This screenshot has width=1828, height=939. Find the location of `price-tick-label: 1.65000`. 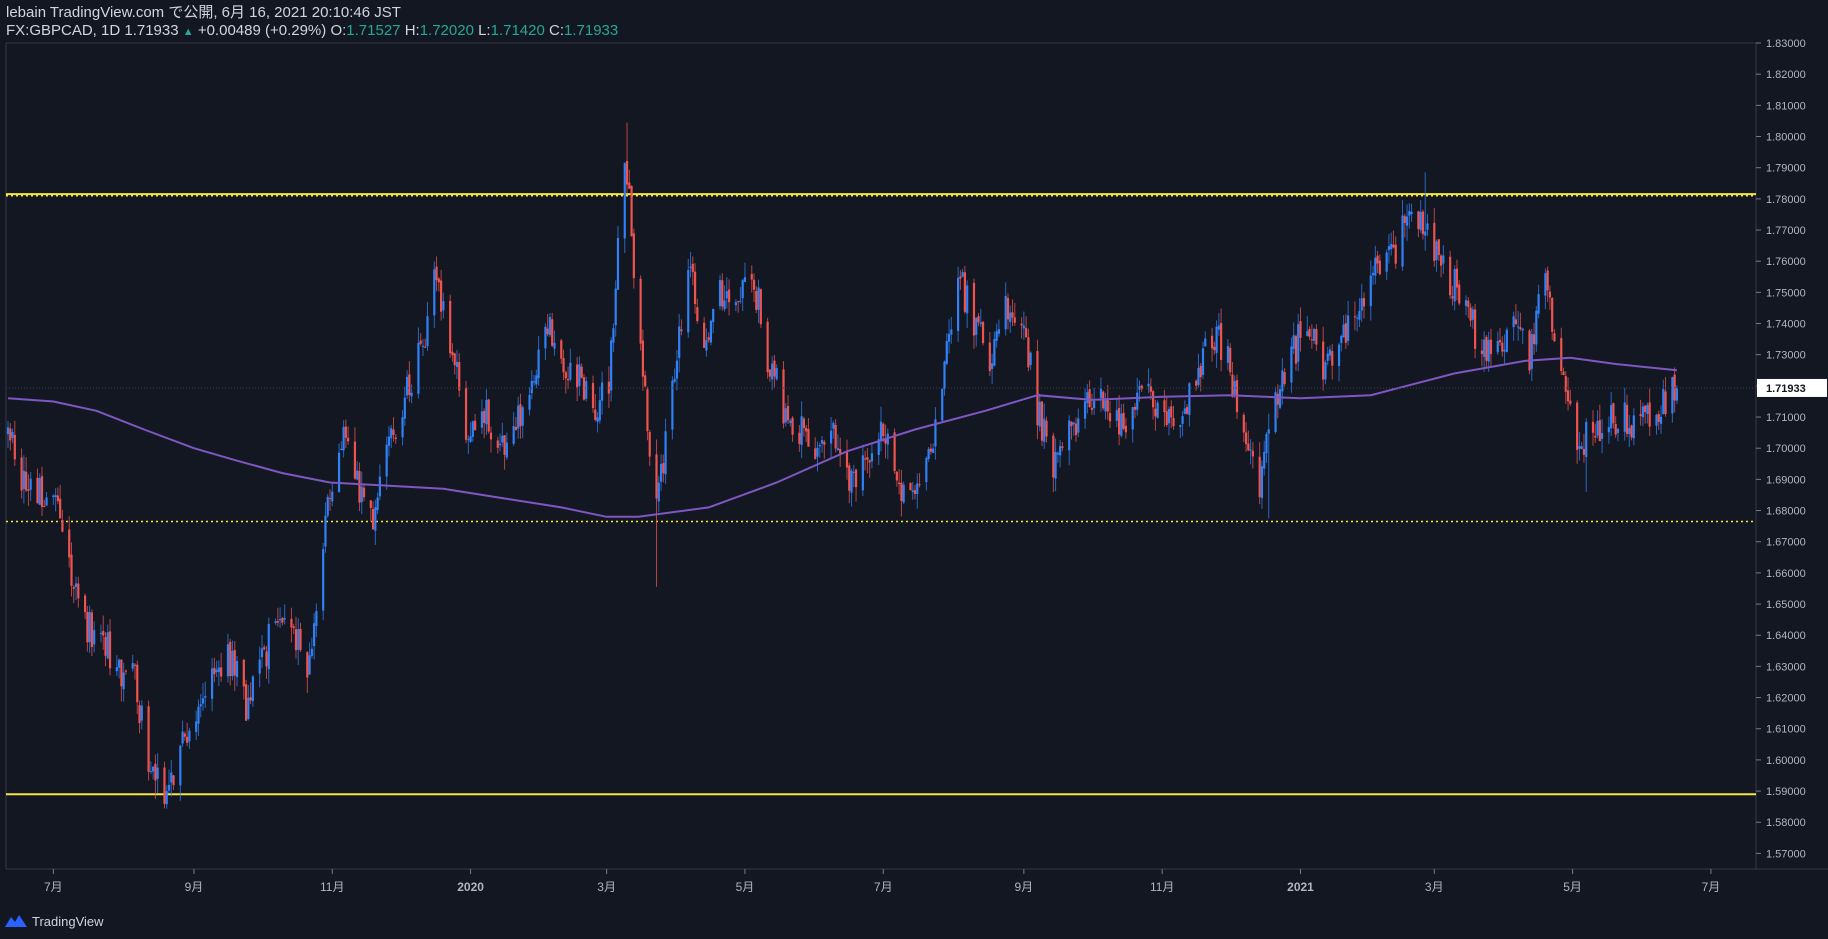

price-tick-label: 1.65000 is located at coordinates (1786, 605).